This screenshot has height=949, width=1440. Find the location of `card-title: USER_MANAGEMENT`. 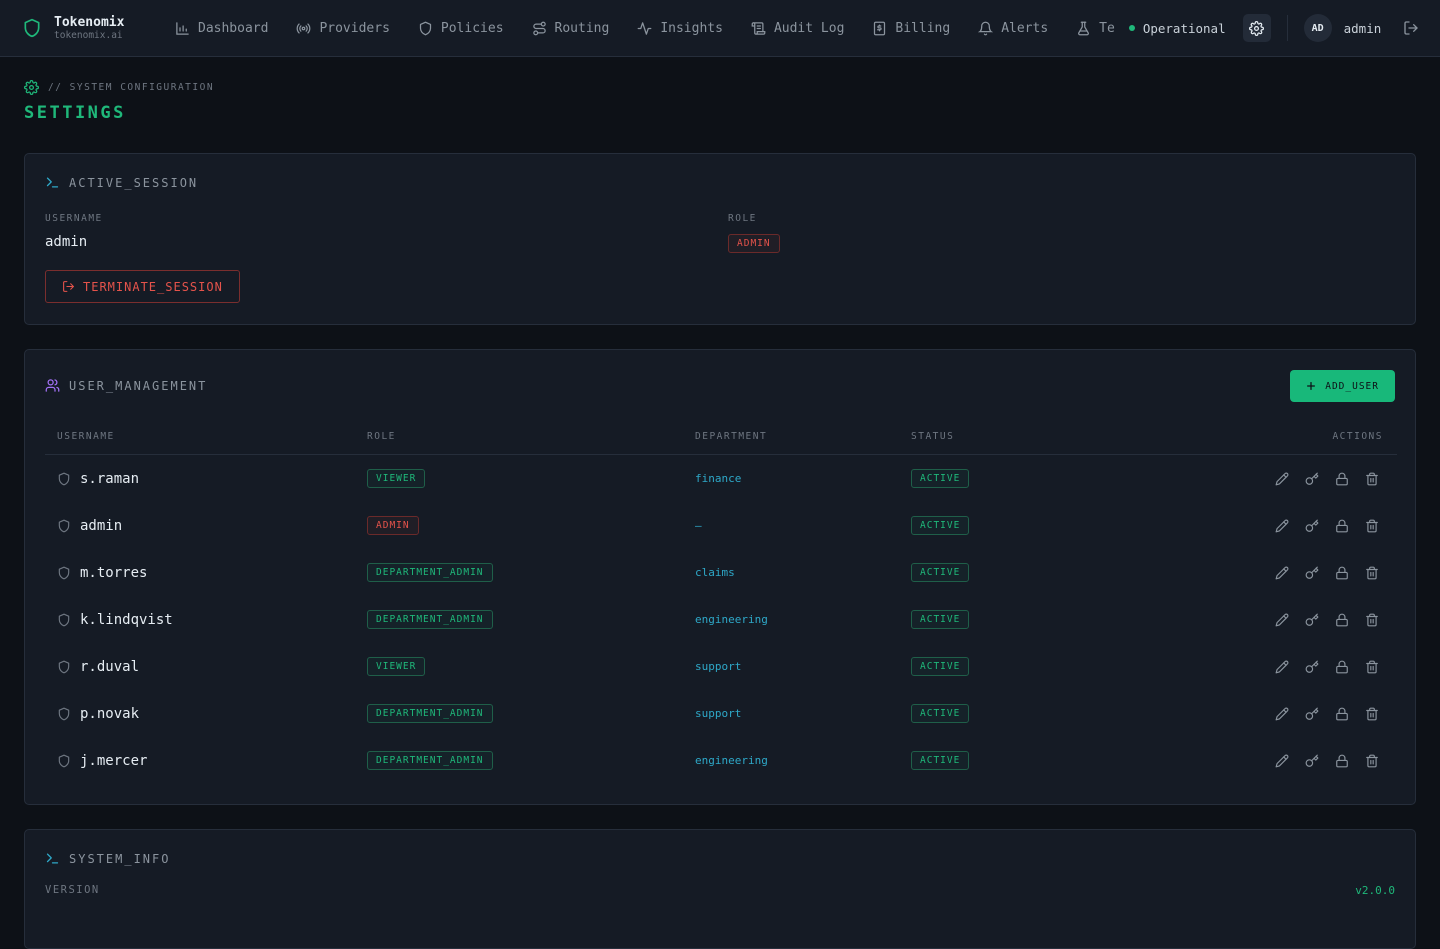

card-title: USER_MANAGEMENT is located at coordinates (126, 385).